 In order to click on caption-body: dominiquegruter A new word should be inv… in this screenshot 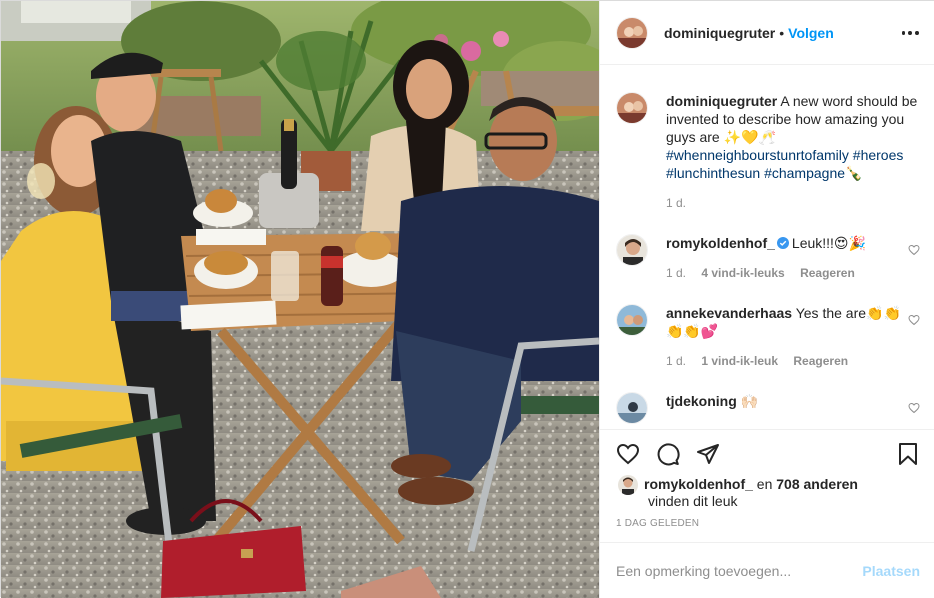, I will do `click(792, 137)`.